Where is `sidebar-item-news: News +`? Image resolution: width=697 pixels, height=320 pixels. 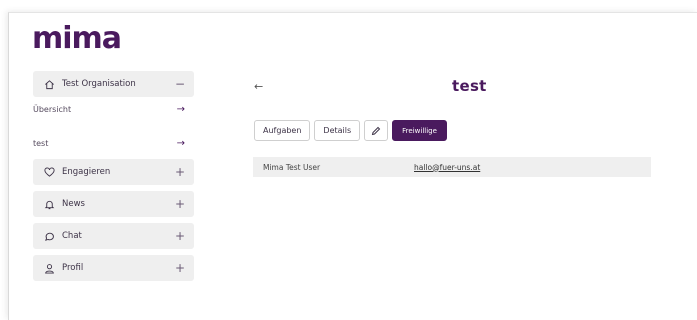 sidebar-item-news: News + is located at coordinates (113, 204).